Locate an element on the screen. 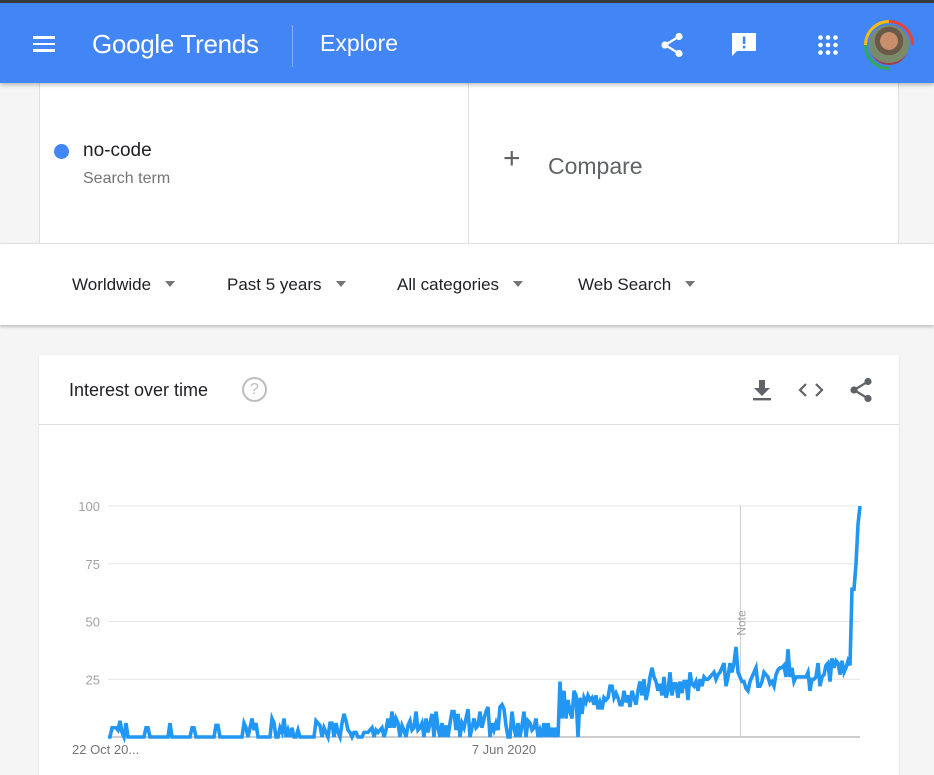 Image resolution: width=934 pixels, height=775 pixels. filter-category: All categories is located at coordinates (460, 285).